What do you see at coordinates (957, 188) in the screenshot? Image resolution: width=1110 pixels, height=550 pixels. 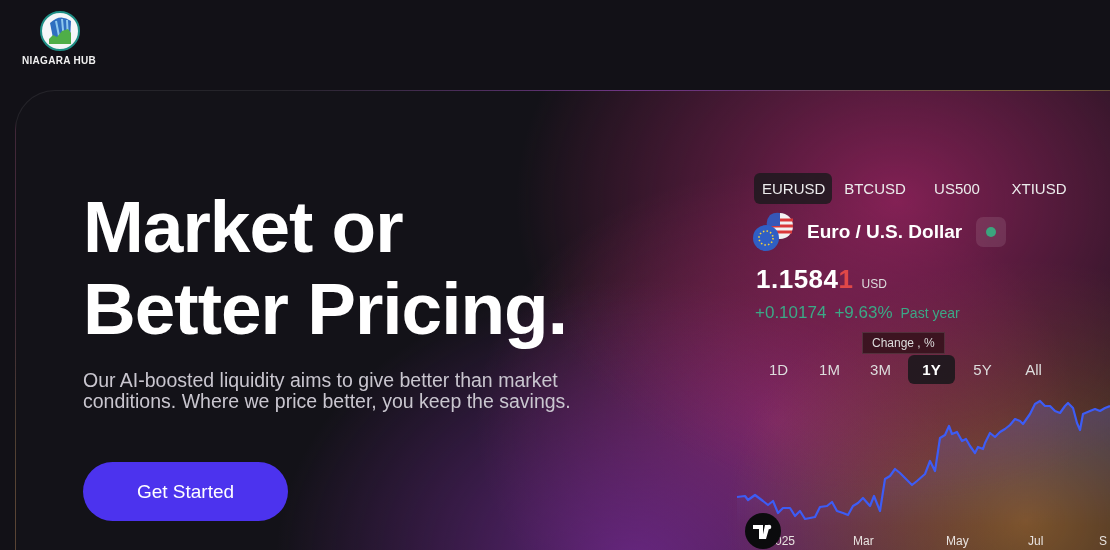 I see `symbol-tab: US500` at bounding box center [957, 188].